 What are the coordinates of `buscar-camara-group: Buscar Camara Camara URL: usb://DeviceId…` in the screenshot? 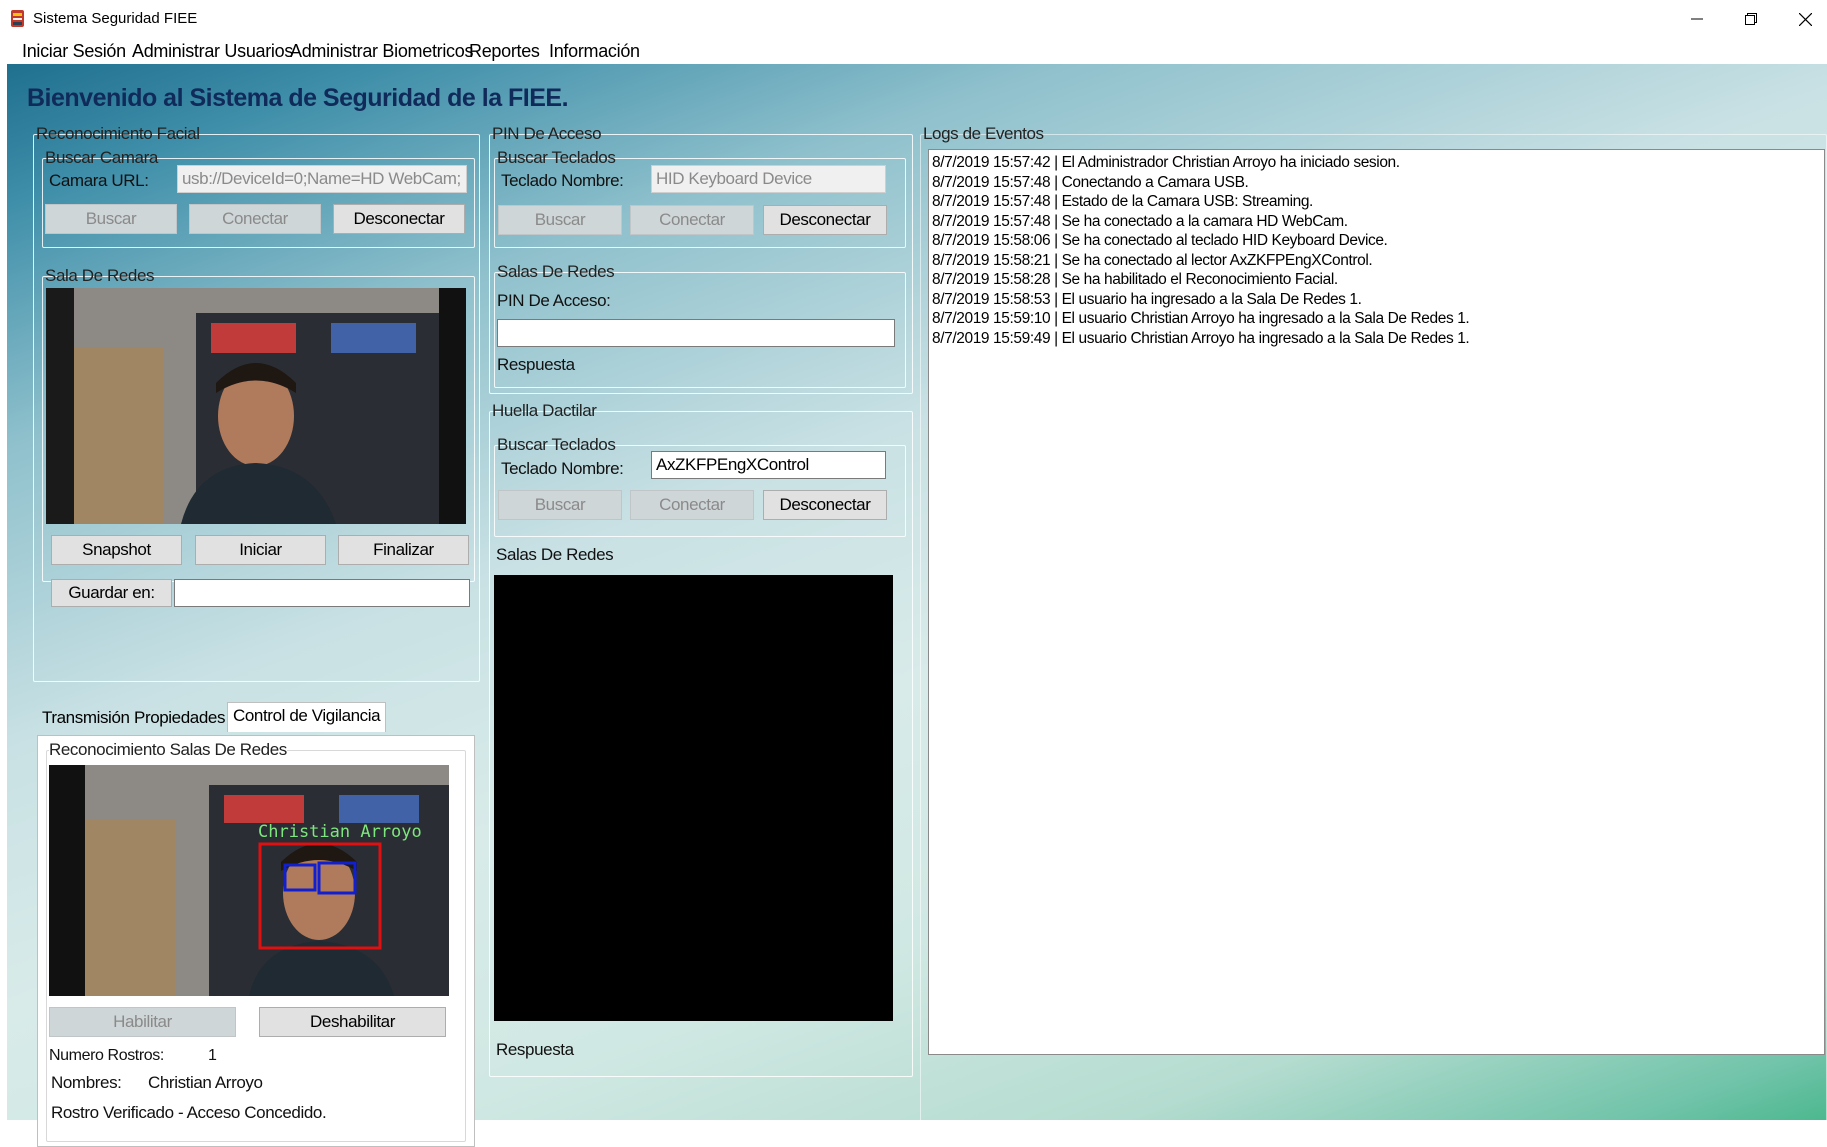 It's located at (258, 198).